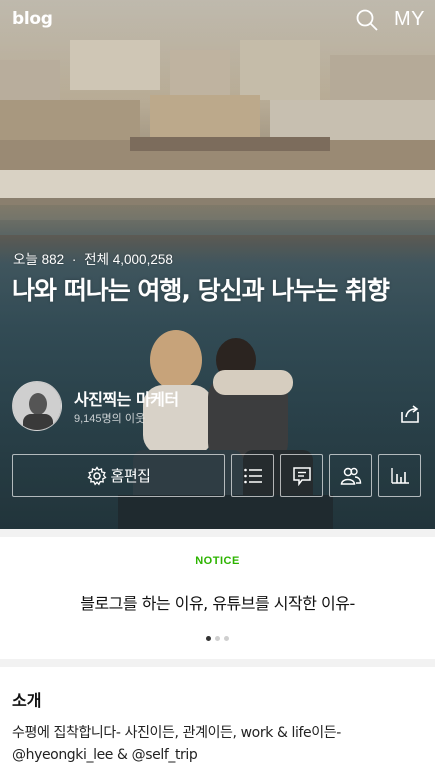 Image resolution: width=435 pixels, height=784 pixels. Describe the element at coordinates (217, 220) in the screenshot. I see `river-bank` at that location.